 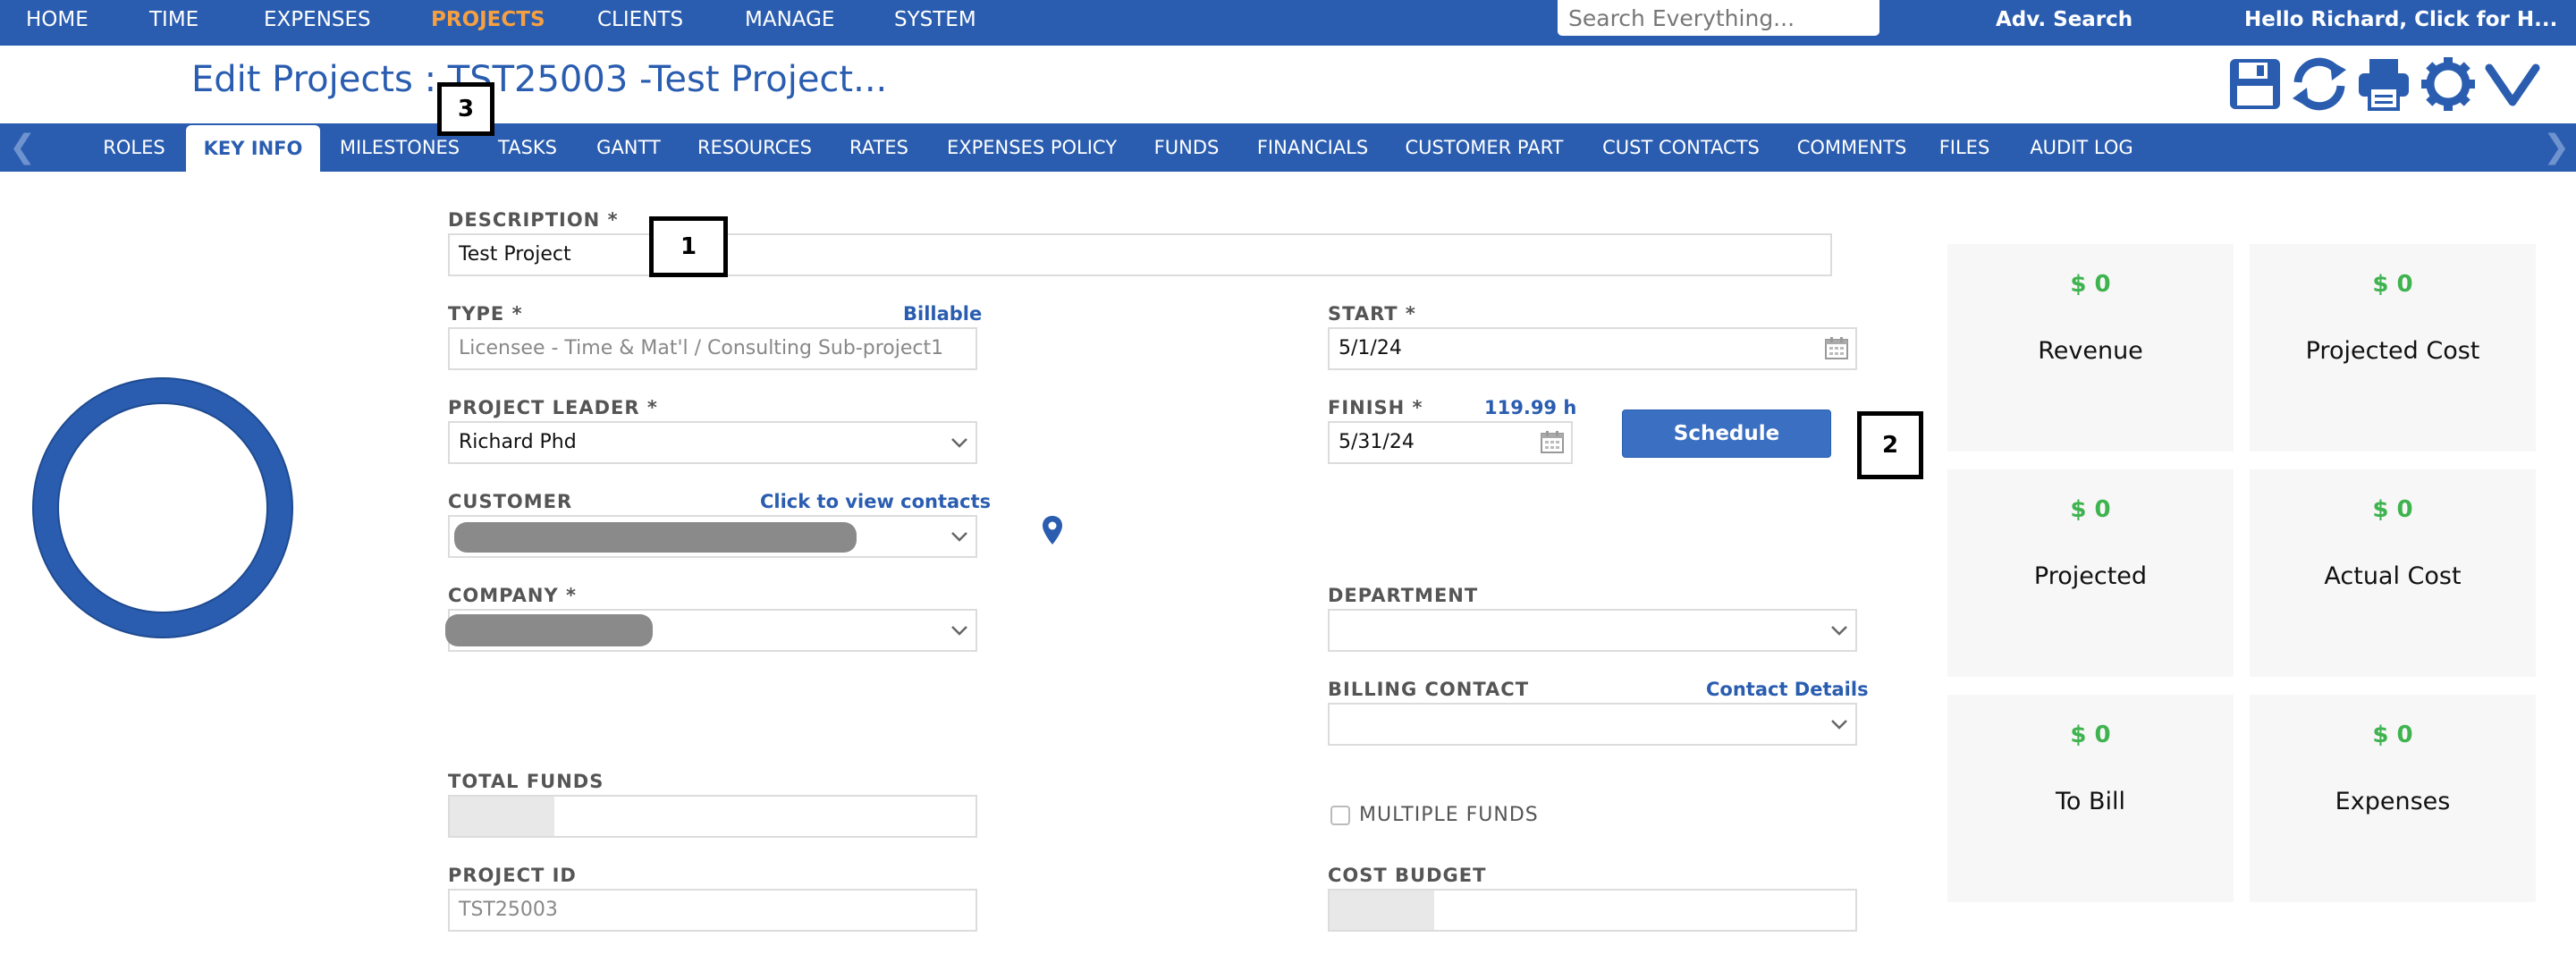 I want to click on nav-time: TIME, so click(x=173, y=20).